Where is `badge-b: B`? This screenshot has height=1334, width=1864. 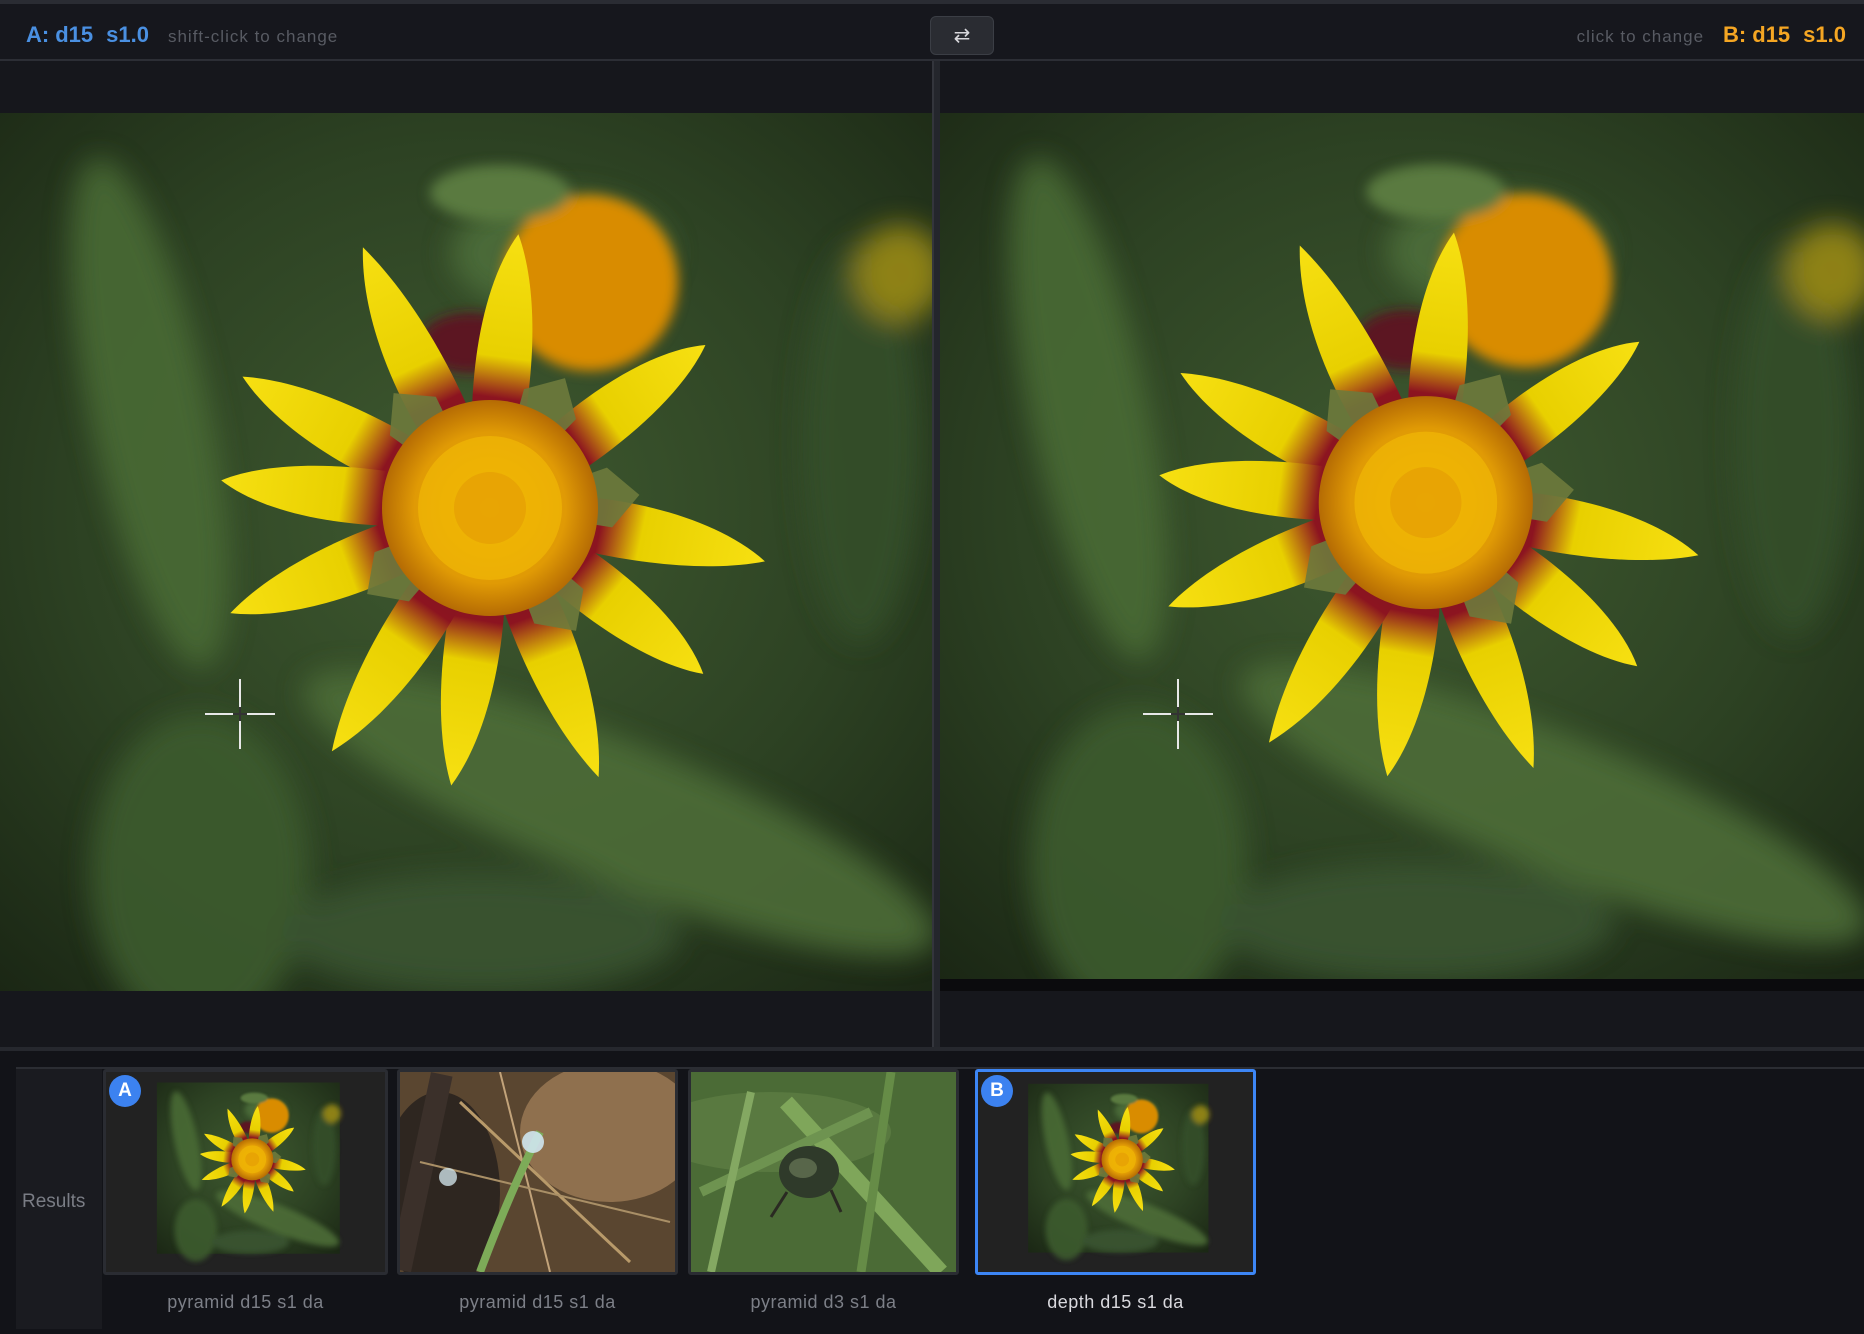
badge-b: B is located at coordinates (997, 1091).